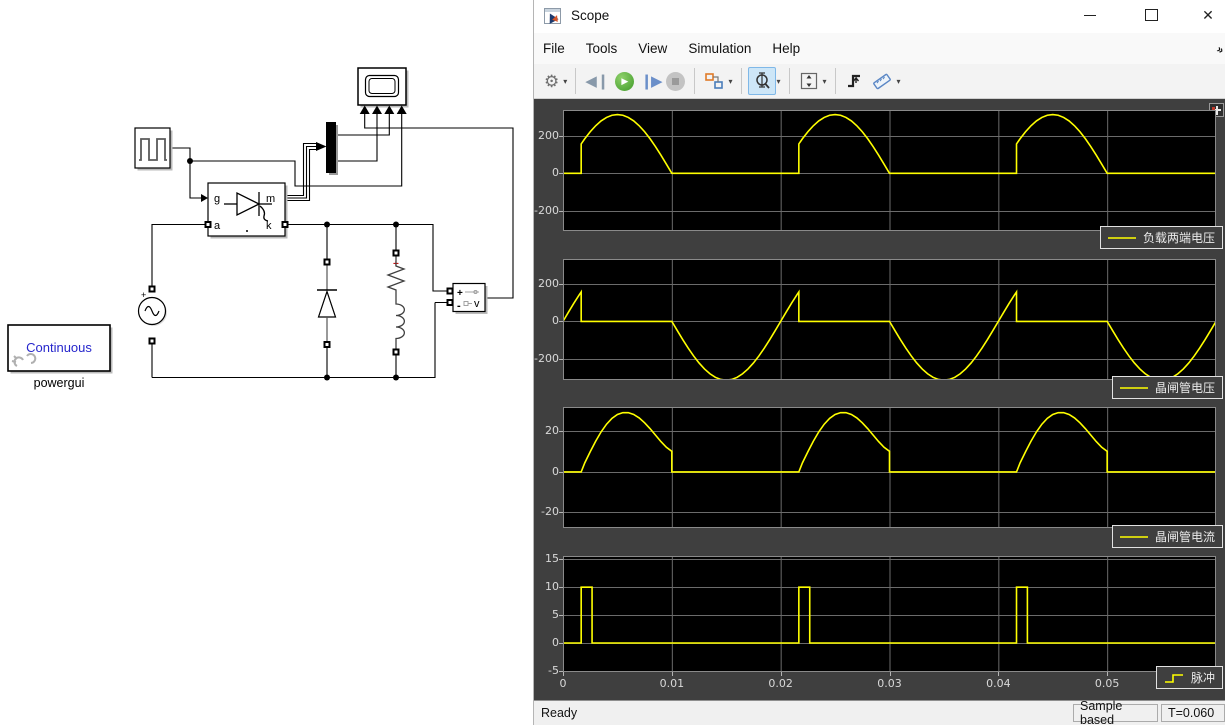 The image size is (1225, 725). Describe the element at coordinates (363, 125) in the screenshot. I see `wire-demux1-to-scope3` at that location.